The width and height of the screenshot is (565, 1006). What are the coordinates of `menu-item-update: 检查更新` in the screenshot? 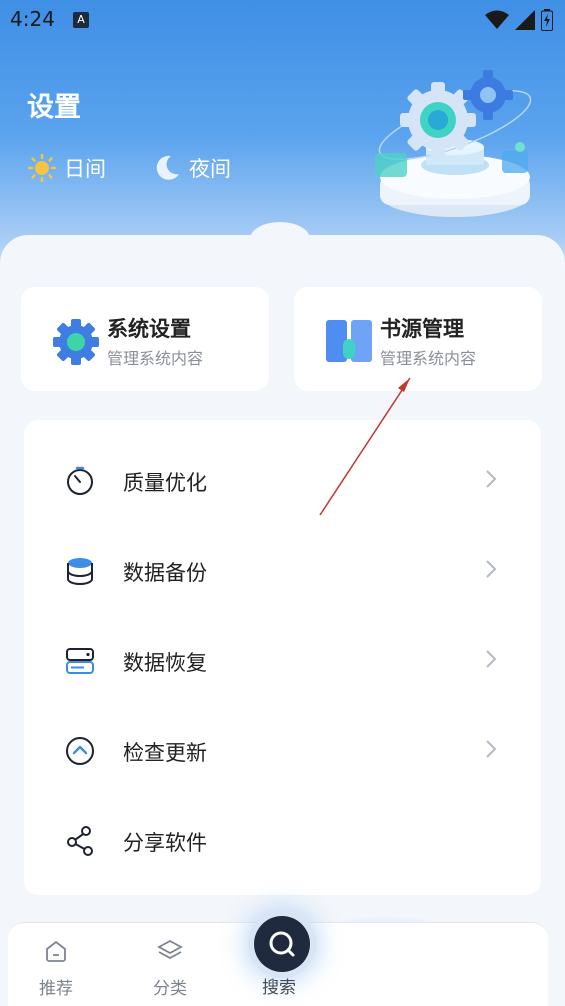 It's located at (282, 750).